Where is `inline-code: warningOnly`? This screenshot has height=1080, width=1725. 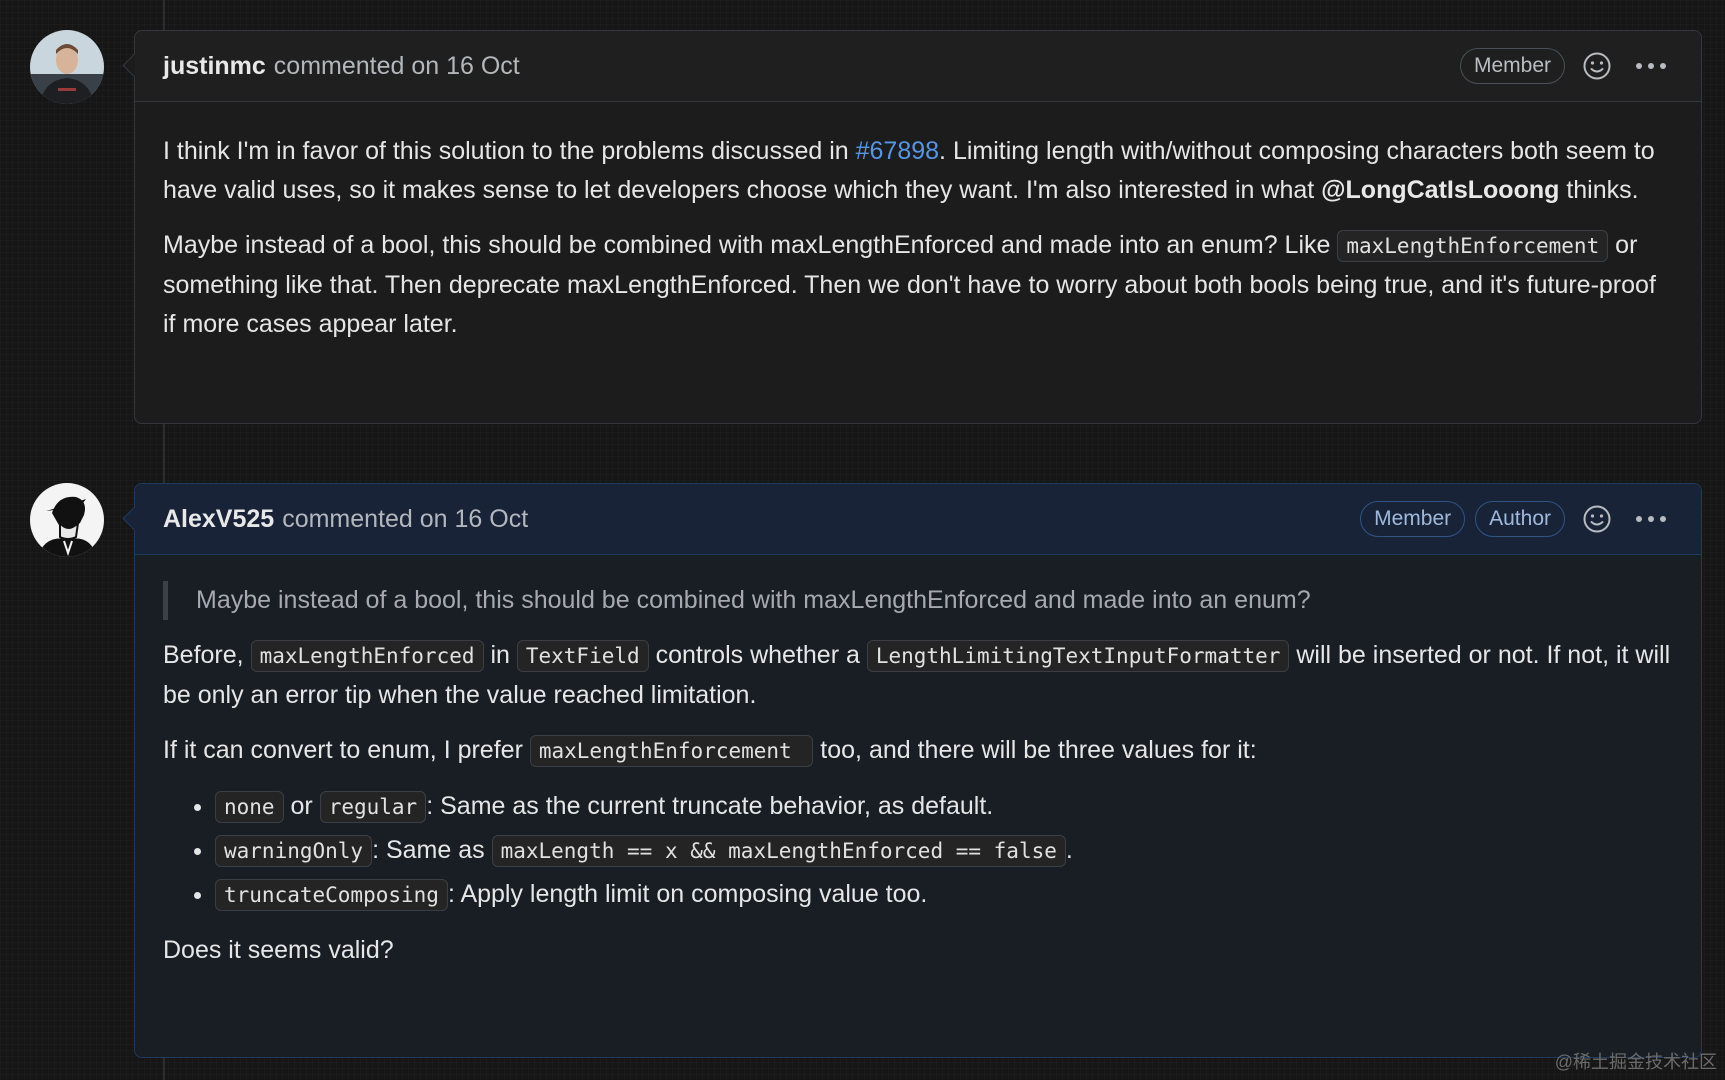 inline-code: warningOnly is located at coordinates (294, 851).